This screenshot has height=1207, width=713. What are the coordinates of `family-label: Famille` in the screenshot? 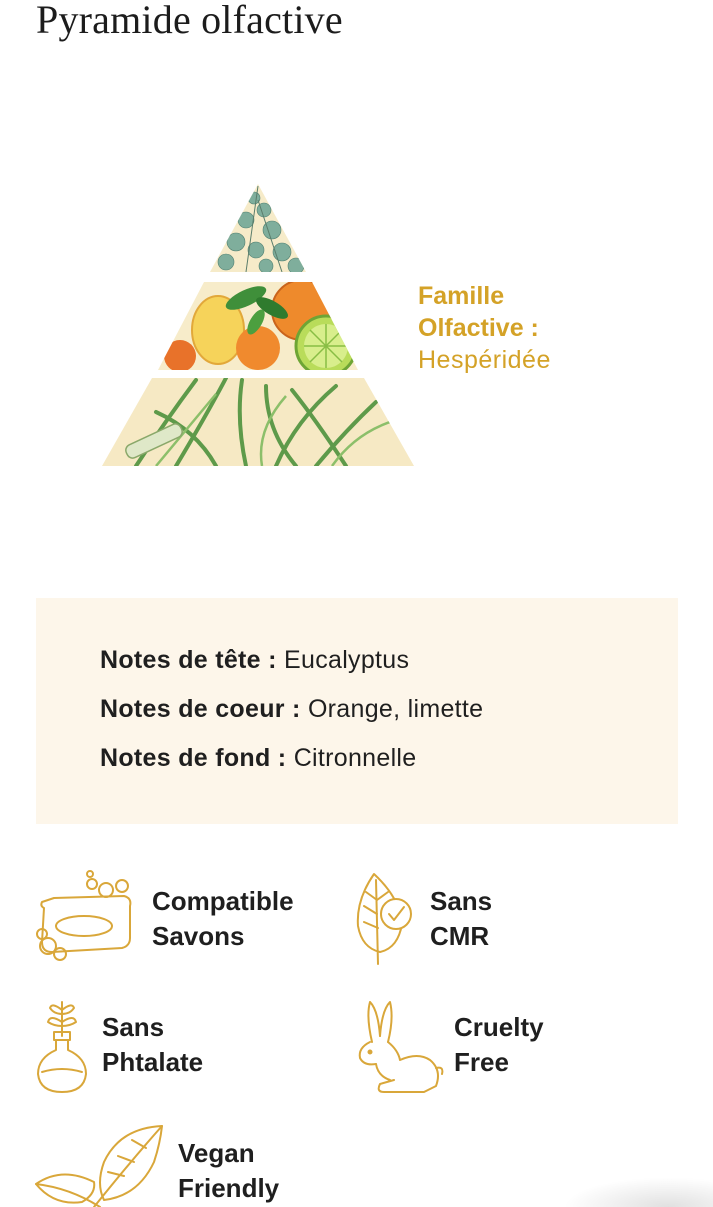 It's located at (461, 296).